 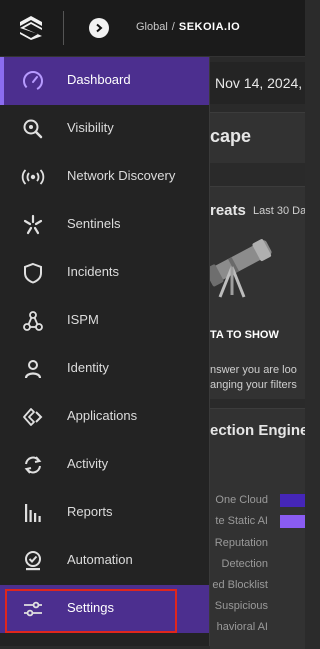 I want to click on sidebar-item-label: Reports, so click(x=90, y=511).